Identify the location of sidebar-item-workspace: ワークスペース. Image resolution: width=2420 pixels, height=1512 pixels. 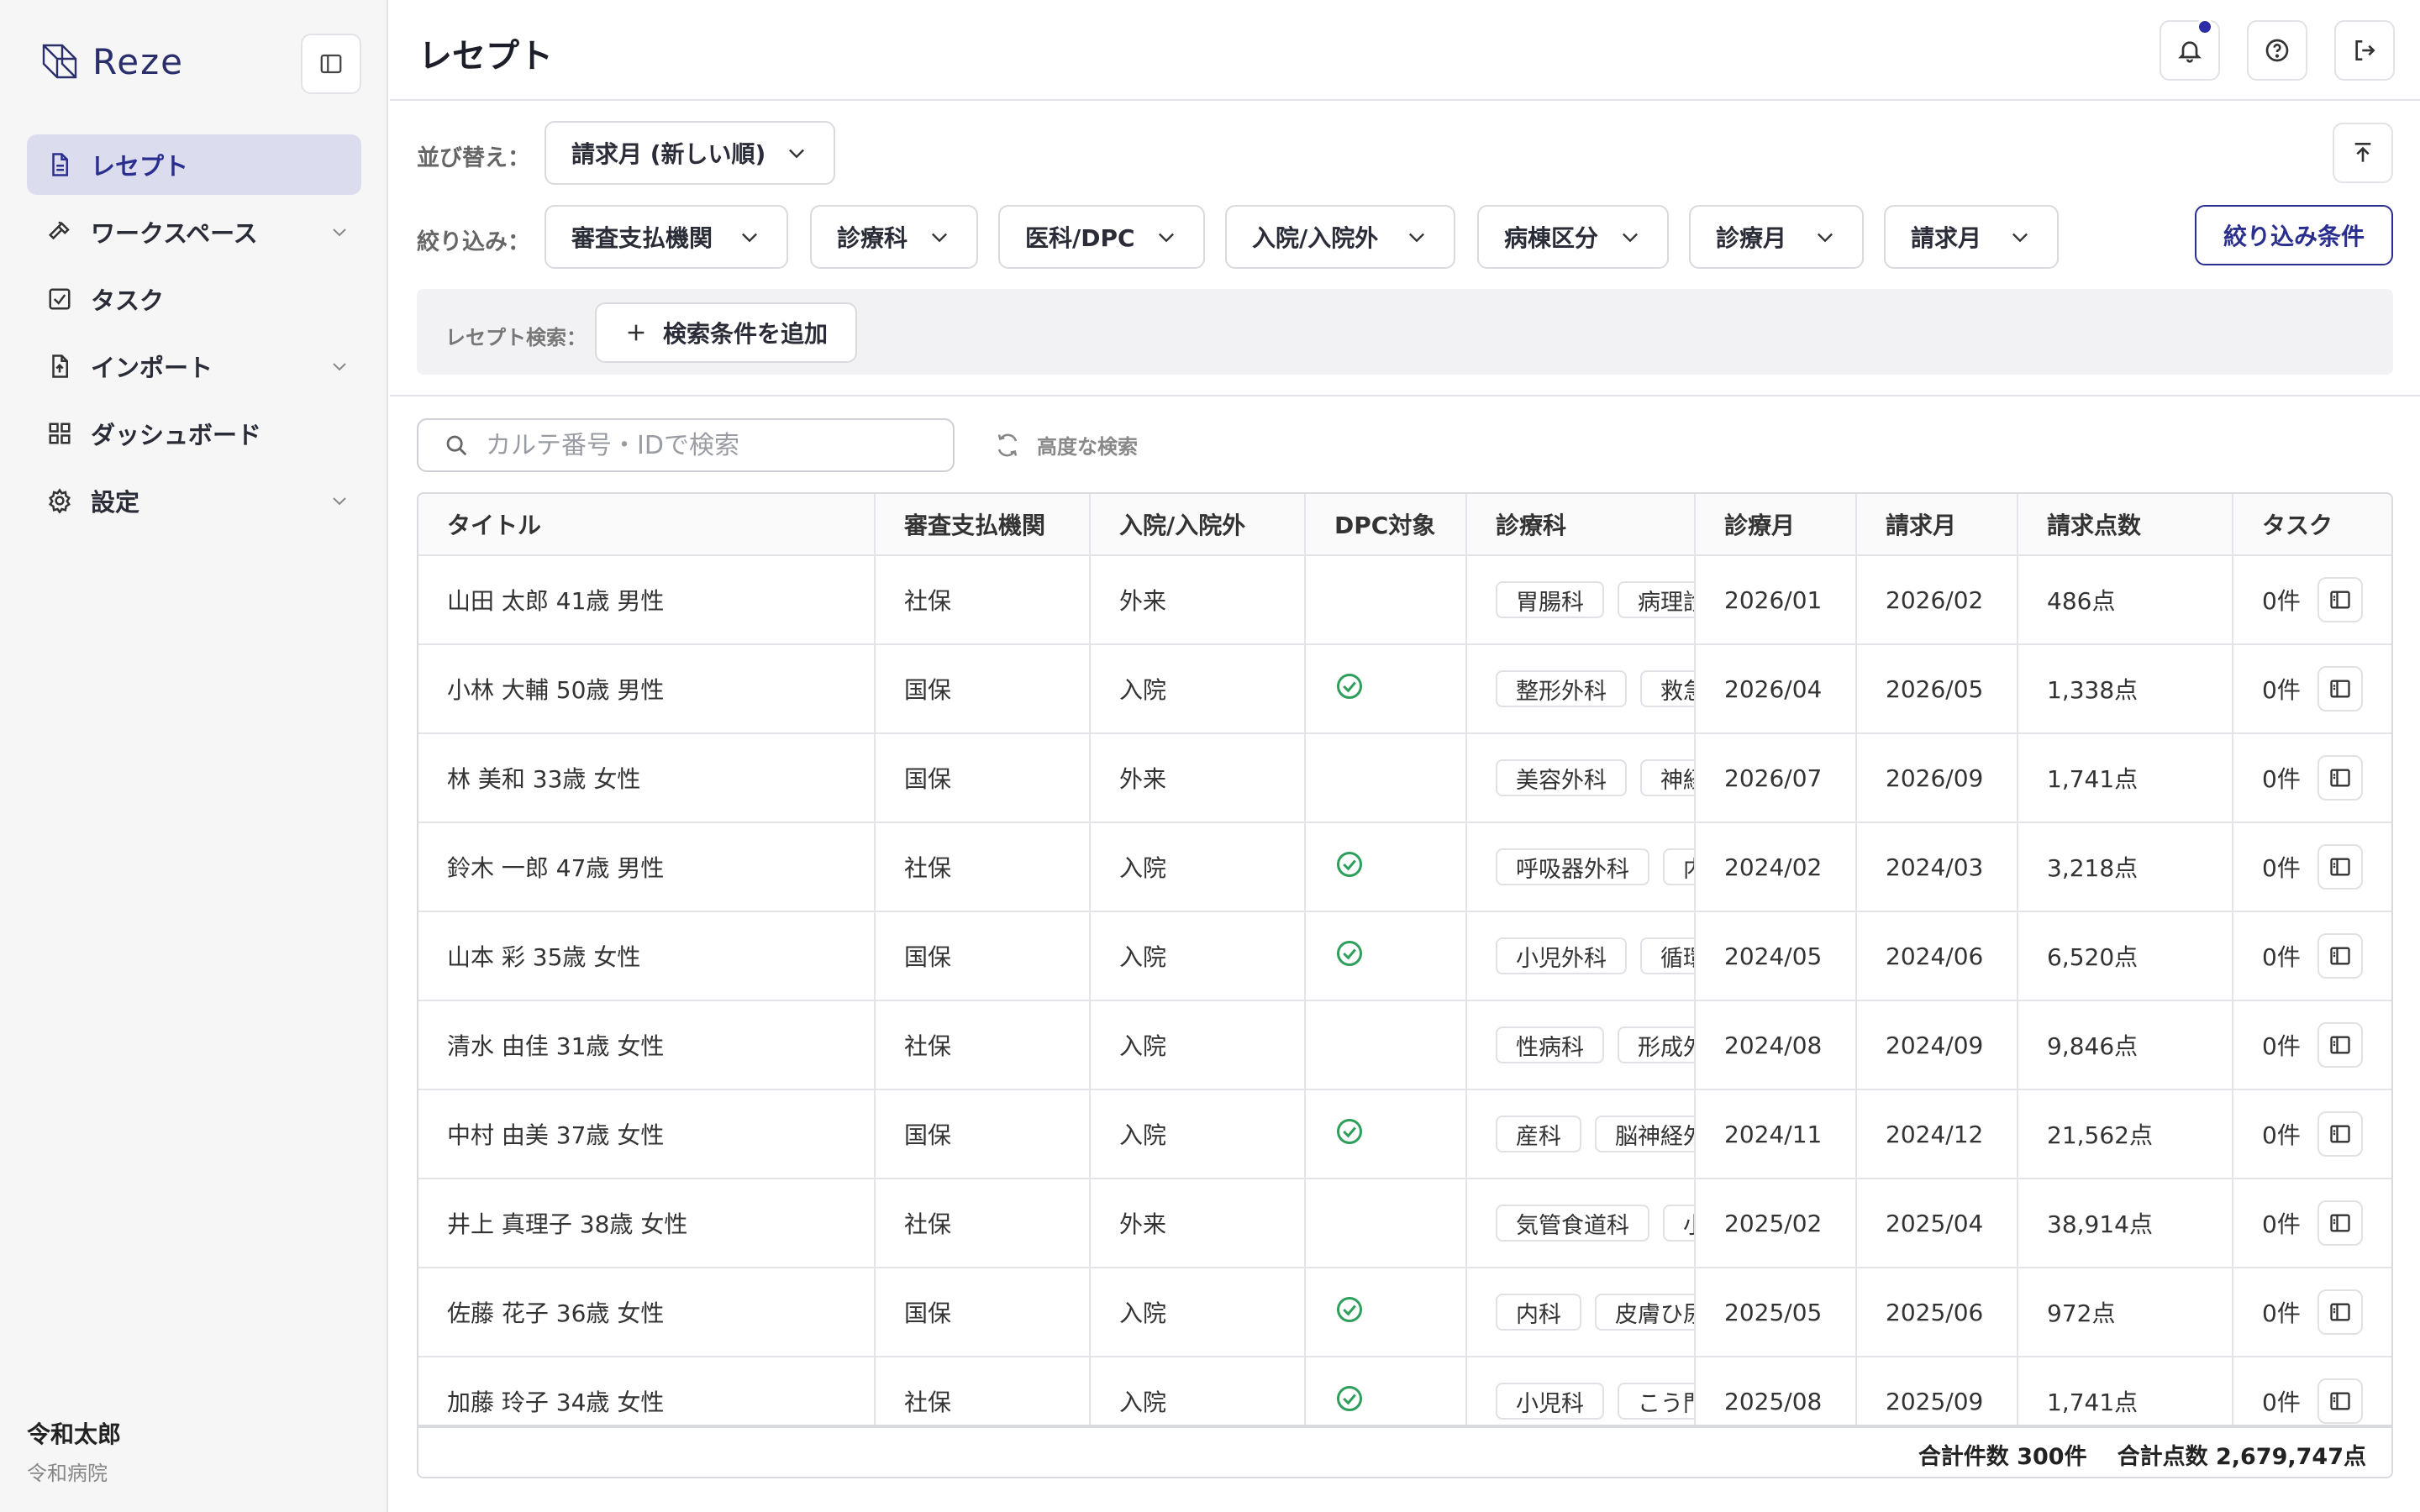
(194, 232).